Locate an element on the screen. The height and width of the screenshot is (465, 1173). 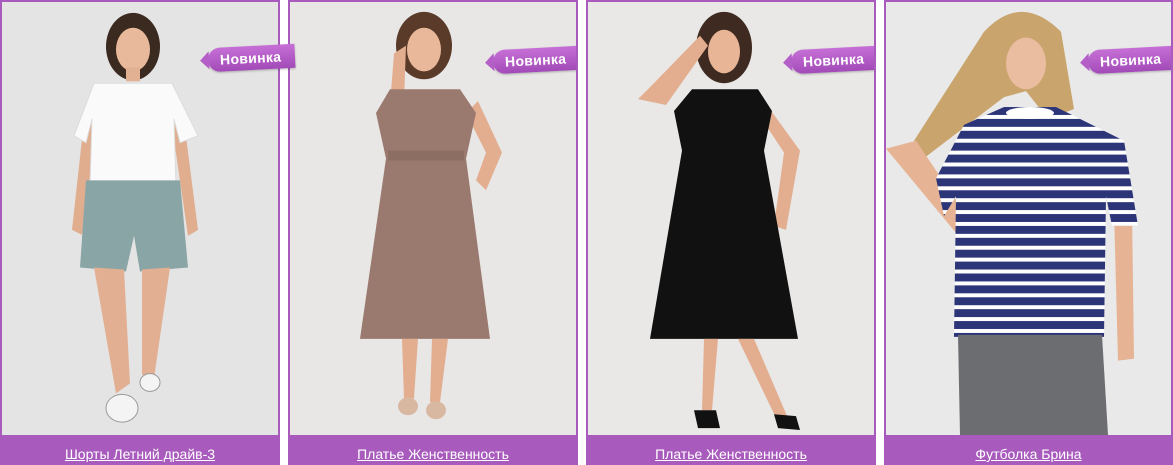
product-caption: Футболка Брина is located at coordinates (1028, 449).